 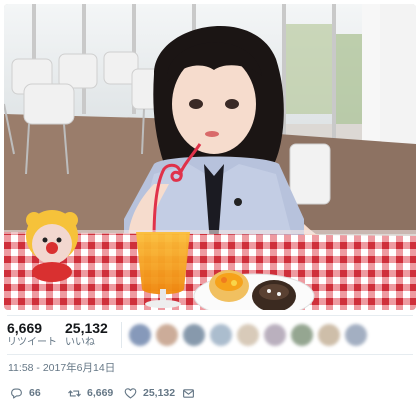 What do you see at coordinates (210, 354) in the screenshot?
I see `divider-bottom` at bounding box center [210, 354].